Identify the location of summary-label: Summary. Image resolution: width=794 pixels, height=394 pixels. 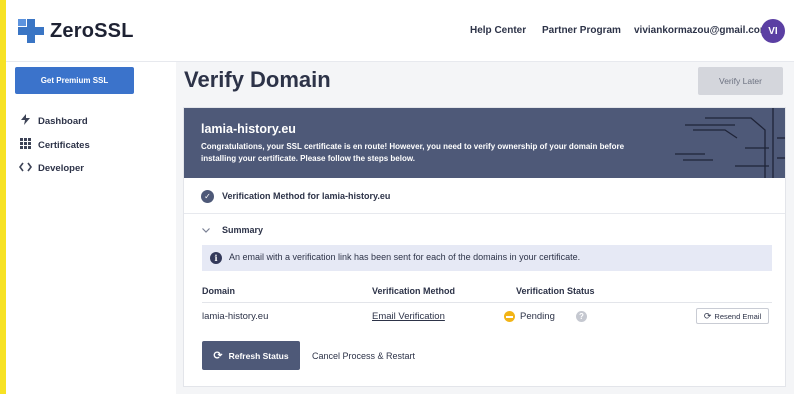
(243, 230).